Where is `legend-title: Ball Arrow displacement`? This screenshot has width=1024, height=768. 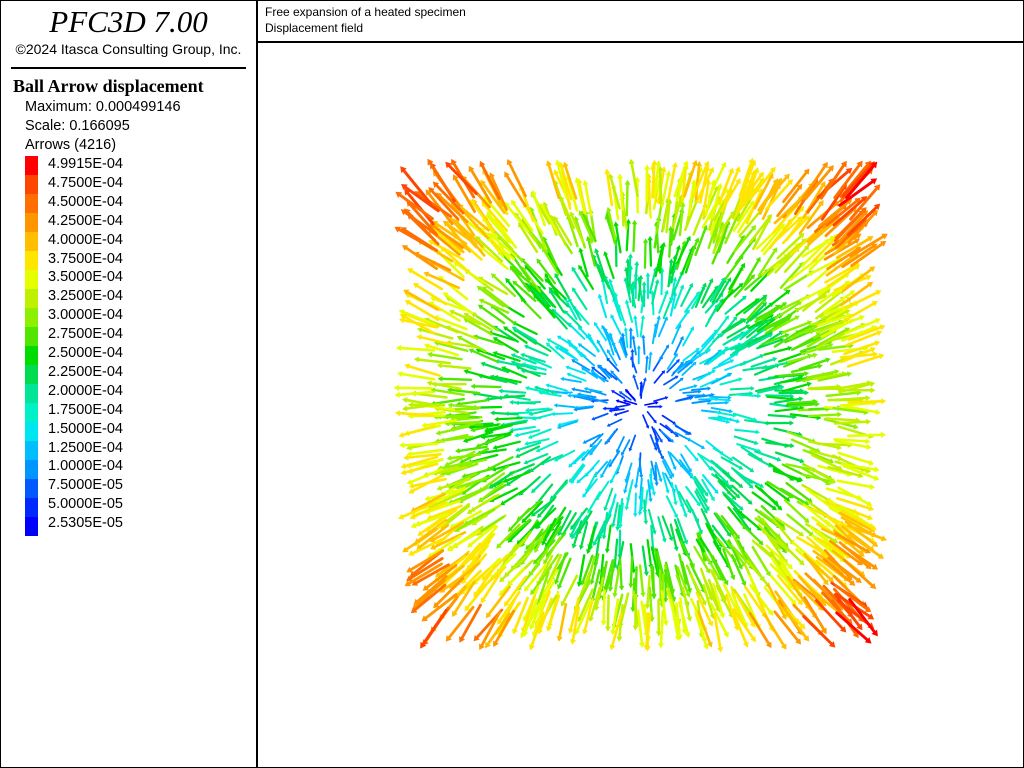 legend-title: Ball Arrow displacement is located at coordinates (108, 86).